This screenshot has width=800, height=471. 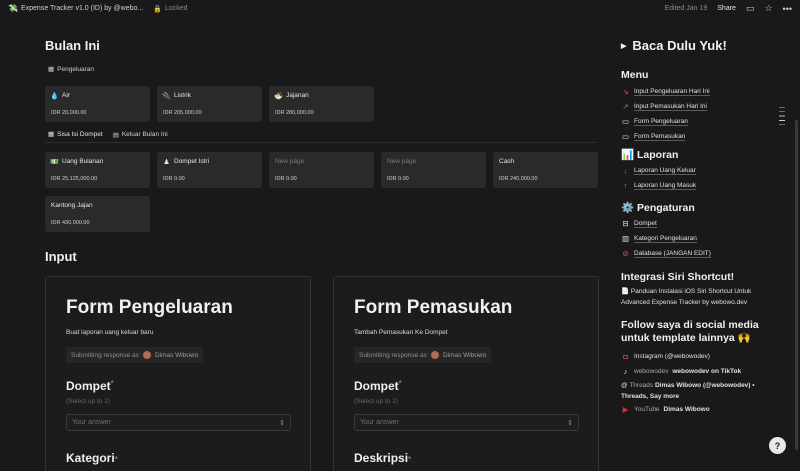 What do you see at coordinates (54, 162) in the screenshot?
I see `money-icon: 💵` at bounding box center [54, 162].